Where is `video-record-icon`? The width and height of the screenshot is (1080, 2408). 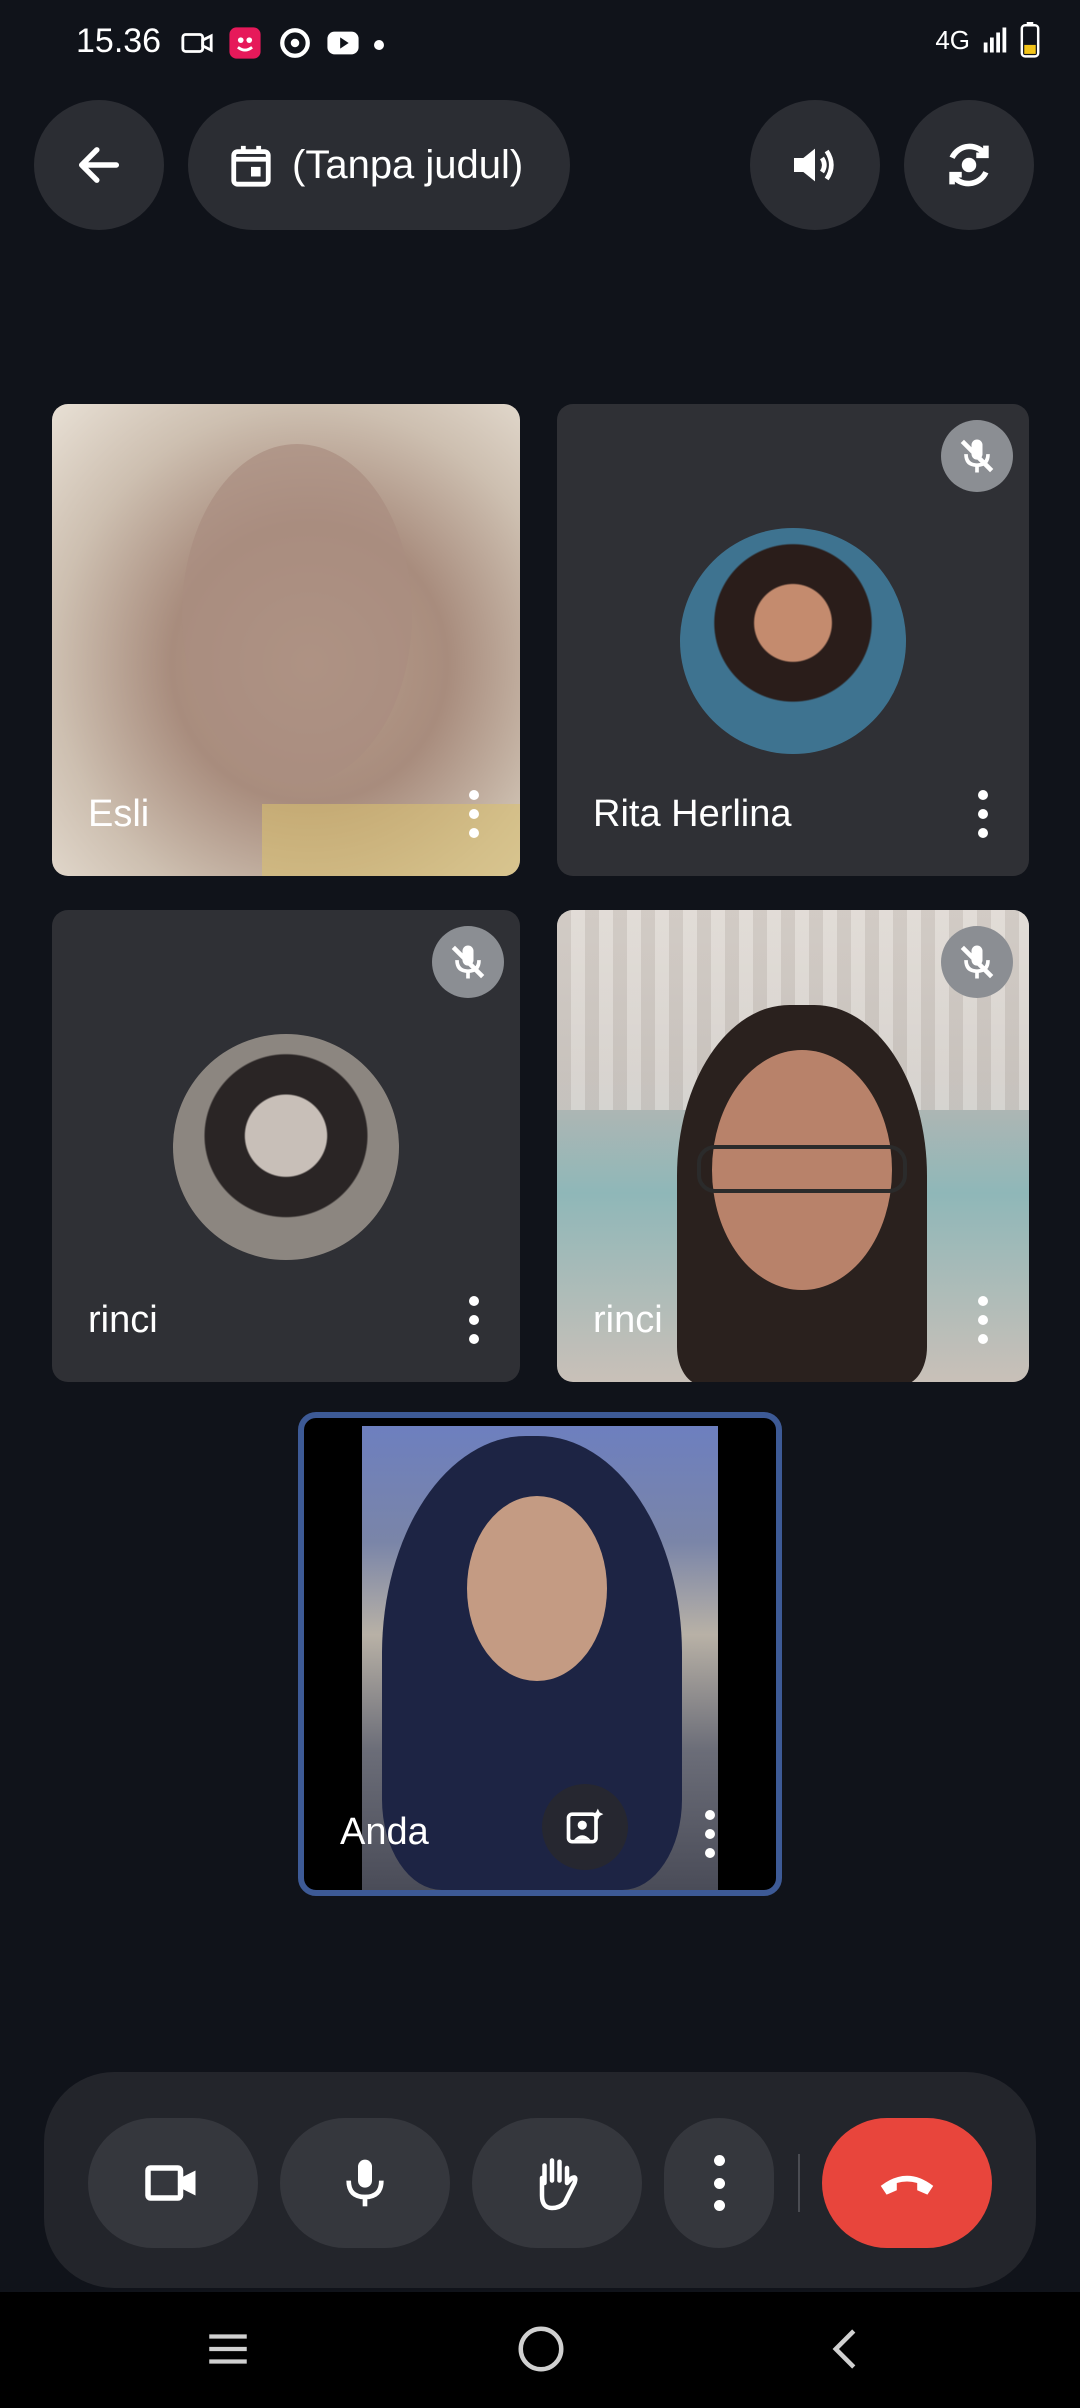 video-record-icon is located at coordinates (197, 43).